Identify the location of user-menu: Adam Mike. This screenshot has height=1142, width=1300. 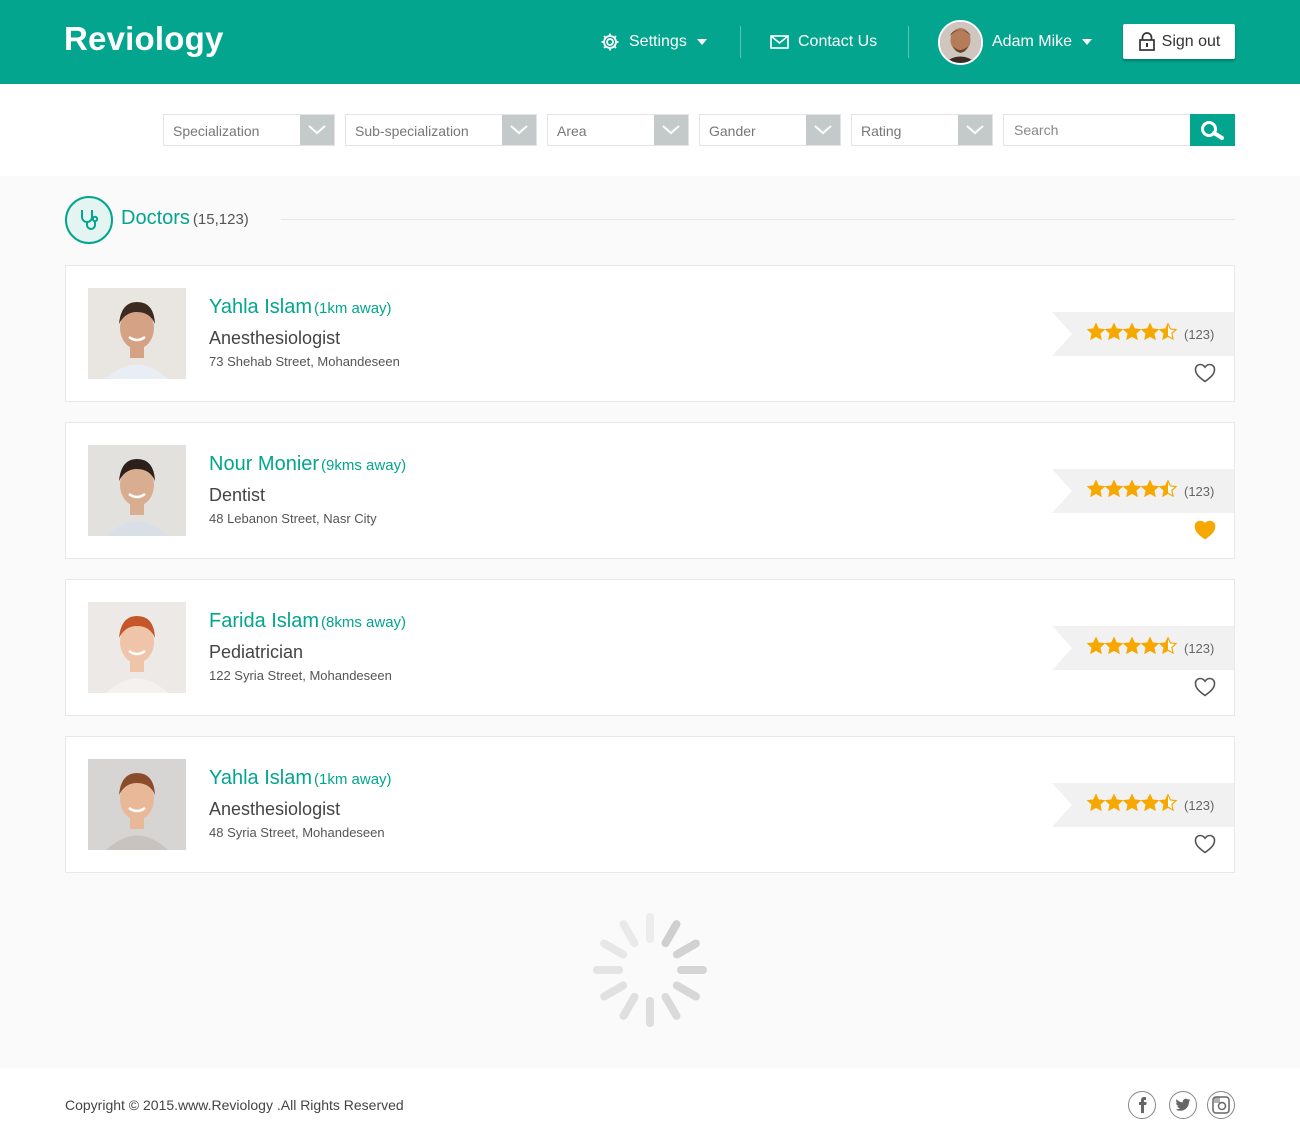
(1015, 42).